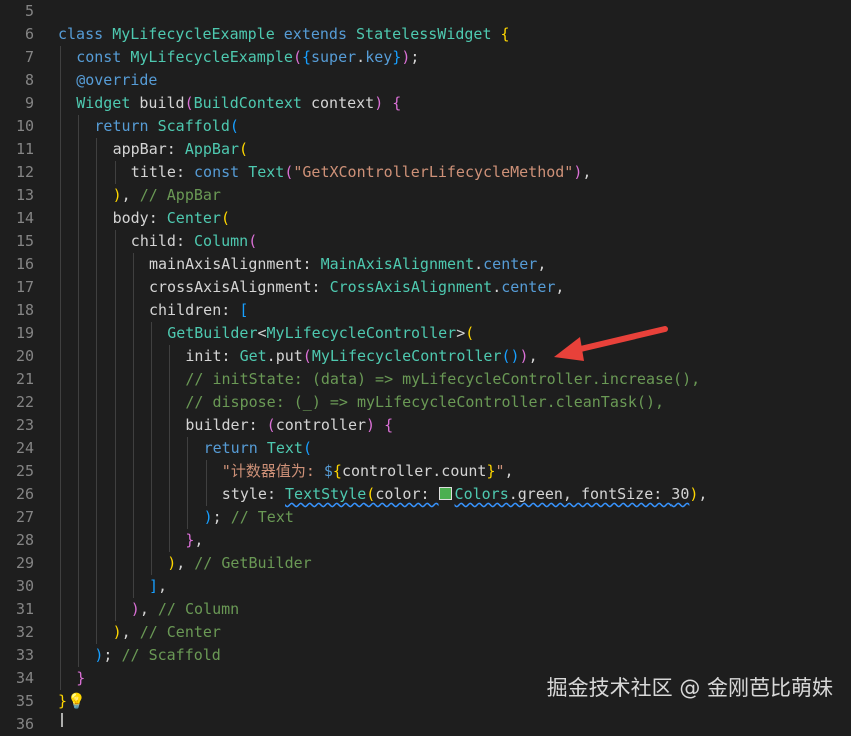 Image resolution: width=851 pixels, height=736 pixels. What do you see at coordinates (425, 11) in the screenshot?
I see `code-line-5: 5` at bounding box center [425, 11].